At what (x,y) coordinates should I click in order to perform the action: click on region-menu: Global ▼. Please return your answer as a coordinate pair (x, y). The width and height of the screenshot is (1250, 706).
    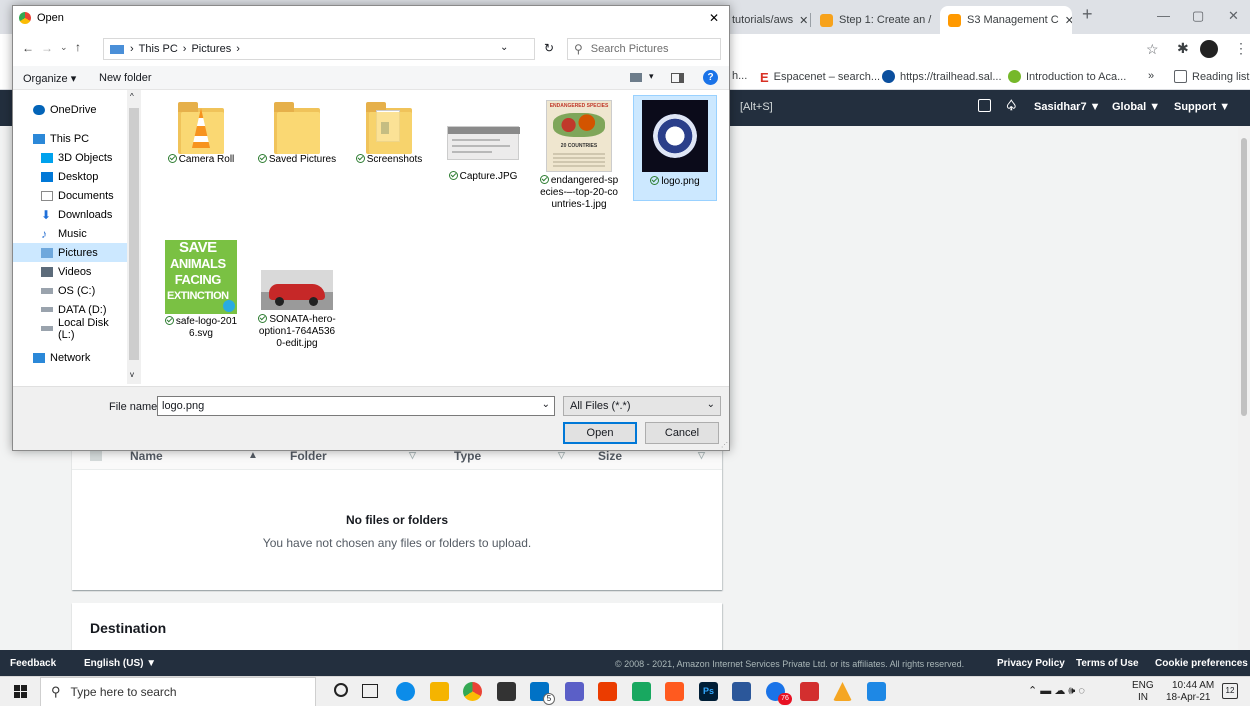
    Looking at the image, I should click on (1136, 107).